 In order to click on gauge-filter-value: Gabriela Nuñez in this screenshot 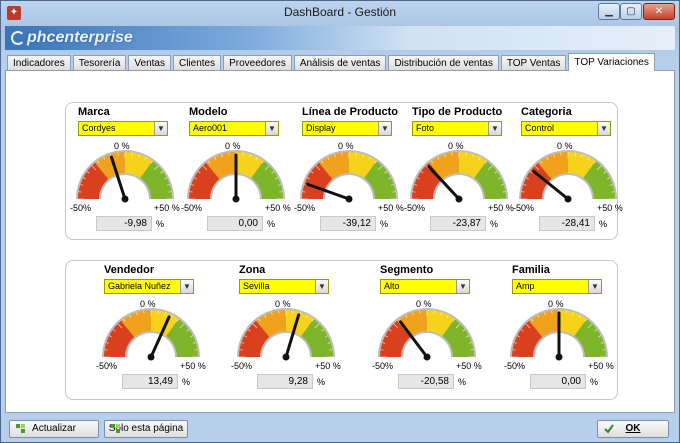, I will do `click(139, 286)`.